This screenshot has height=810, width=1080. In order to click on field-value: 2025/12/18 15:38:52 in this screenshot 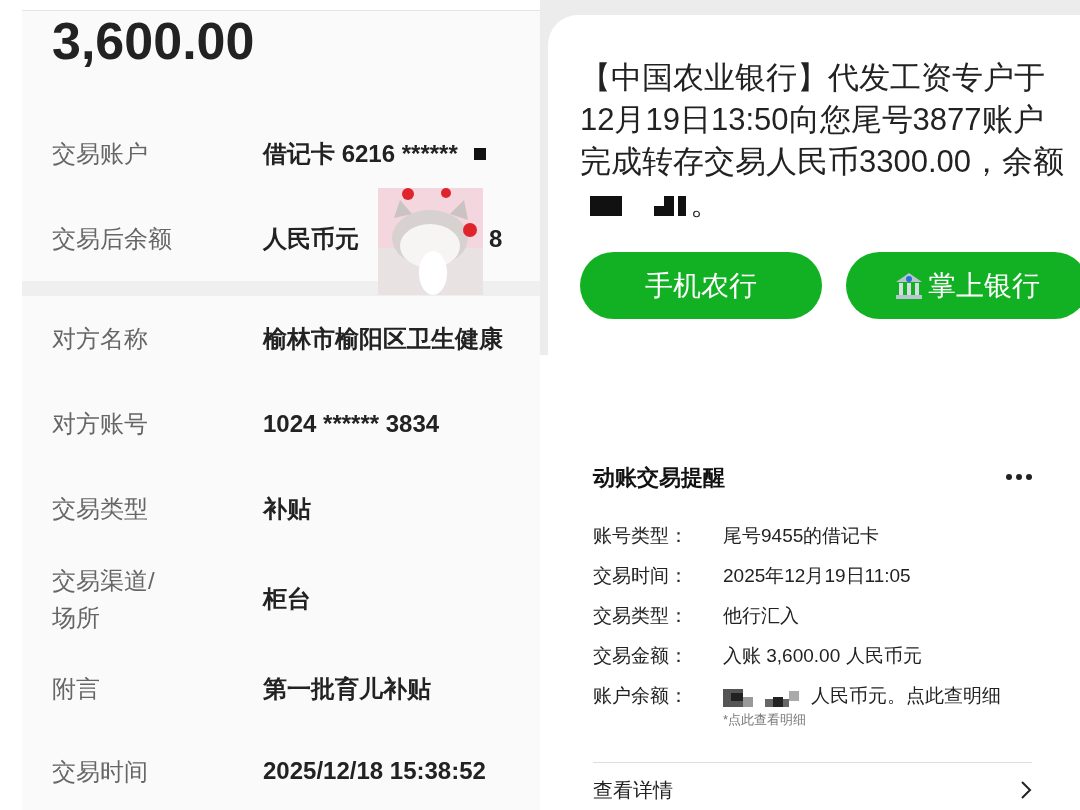, I will do `click(374, 771)`.